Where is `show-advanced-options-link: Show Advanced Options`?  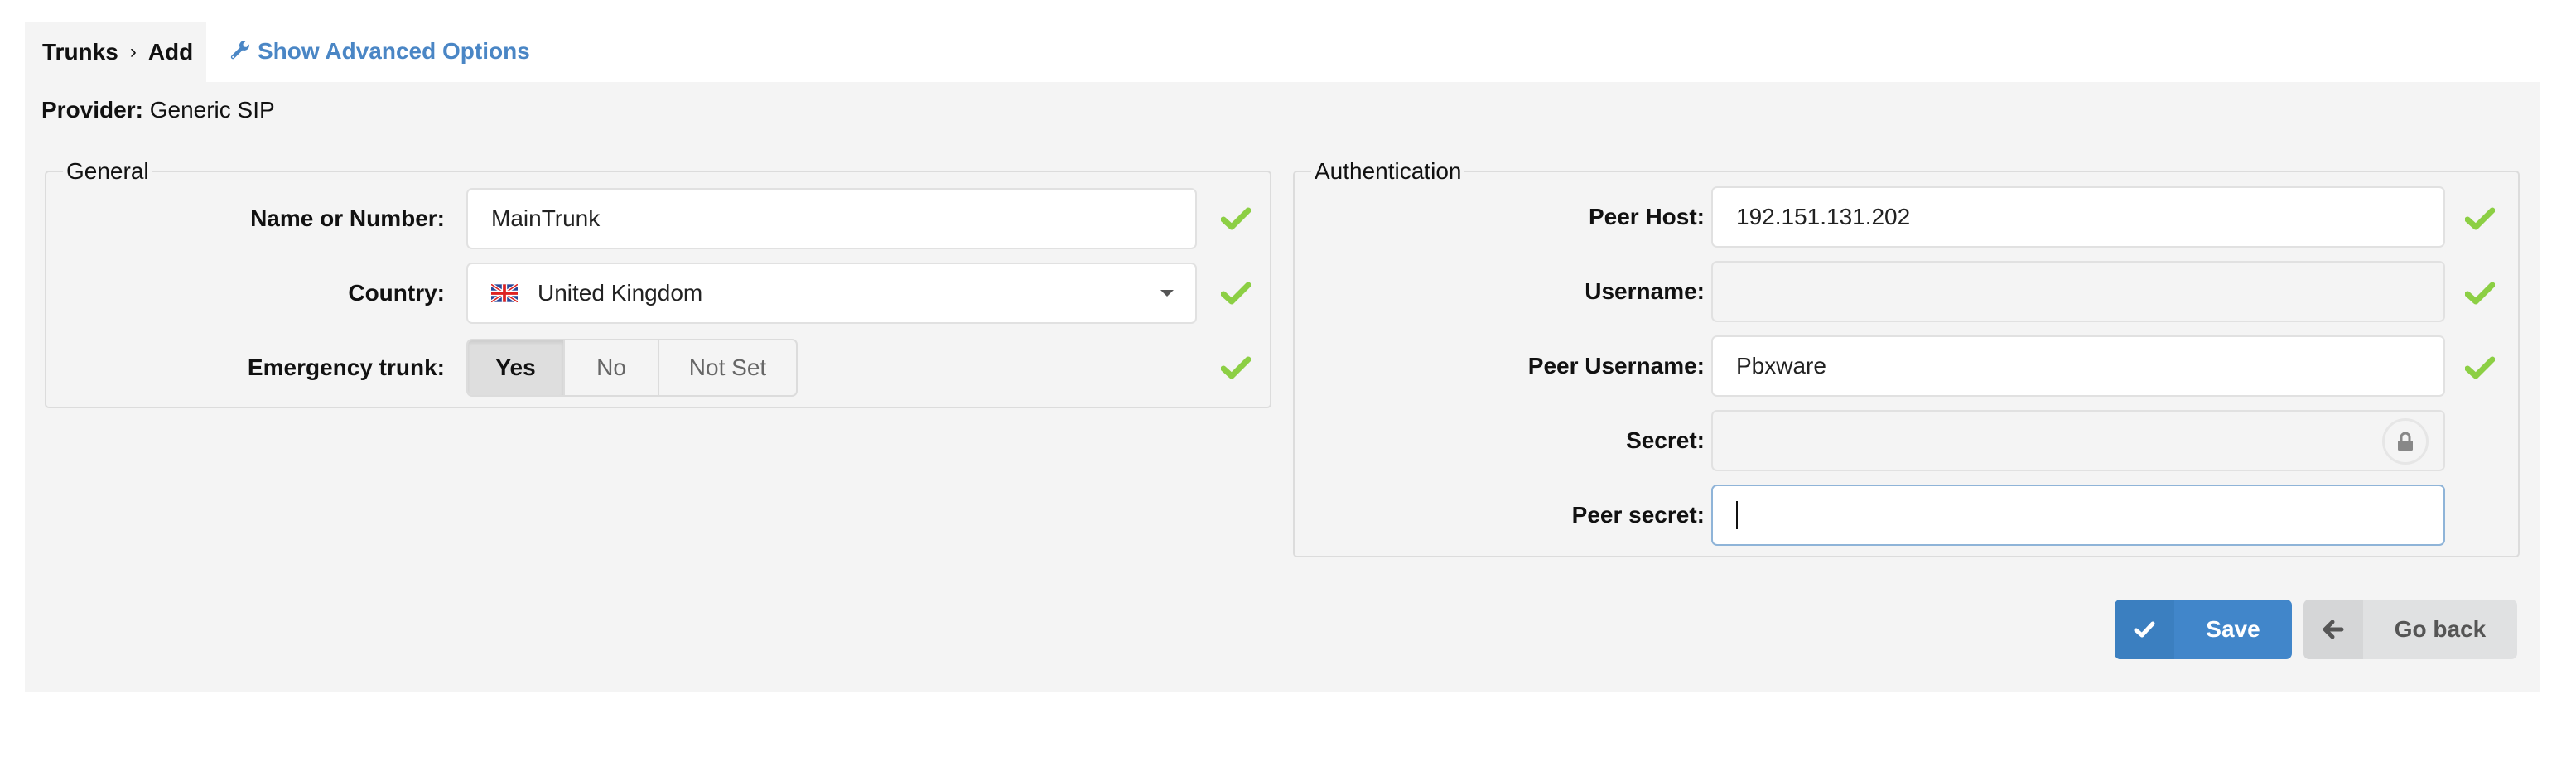
show-advanced-options-link: Show Advanced Options is located at coordinates (380, 52).